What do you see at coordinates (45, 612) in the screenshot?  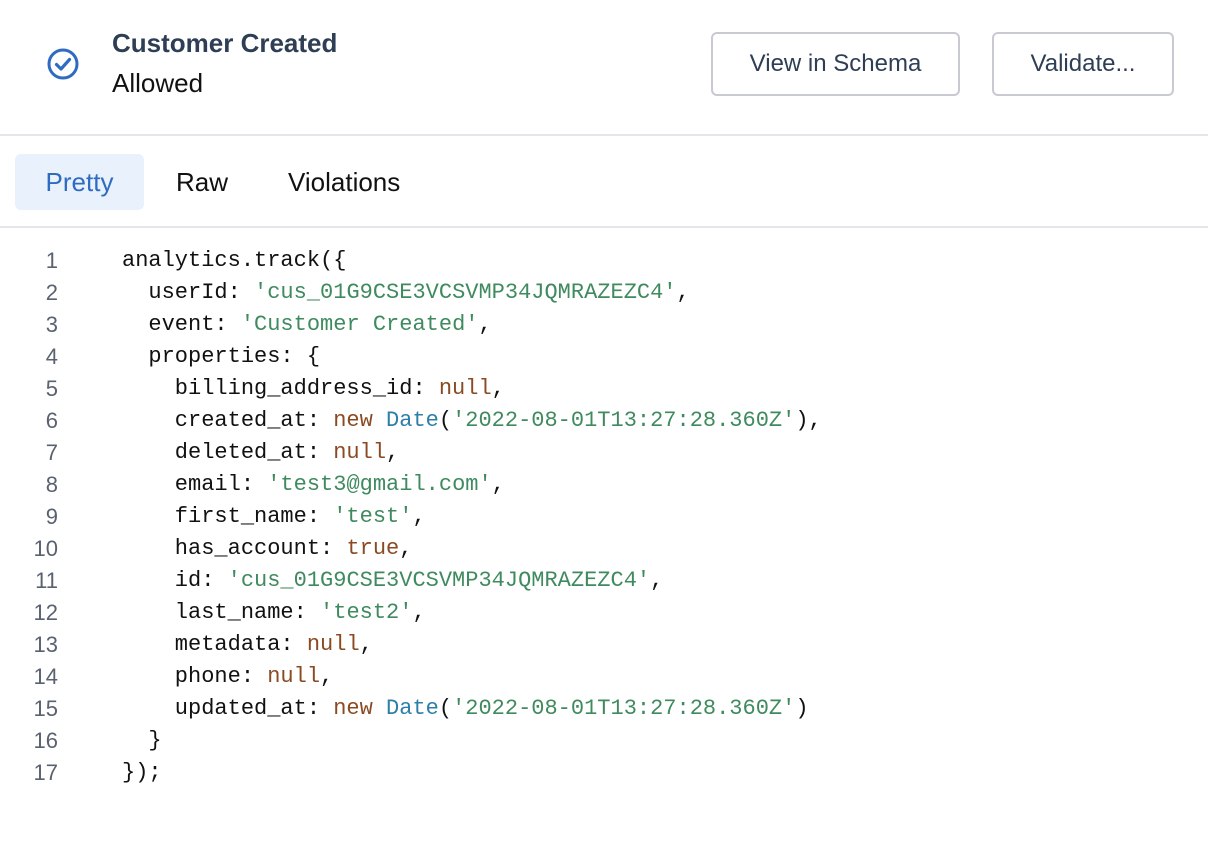 I see `line-number: 12` at bounding box center [45, 612].